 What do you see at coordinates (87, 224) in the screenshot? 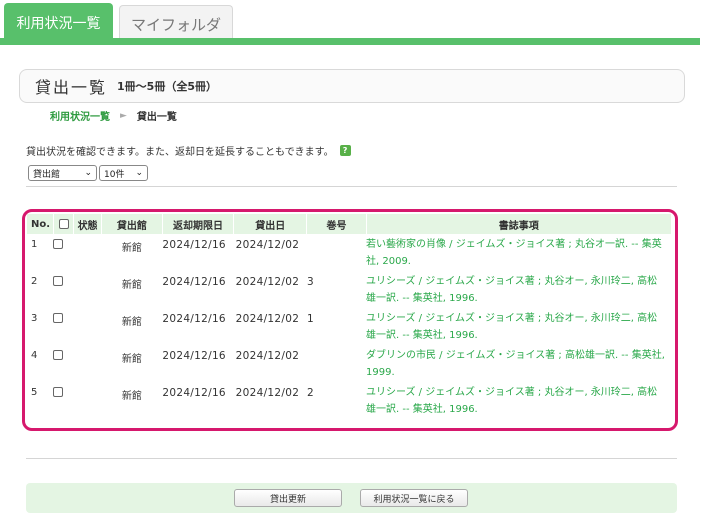
I see `col-status: 状態` at bounding box center [87, 224].